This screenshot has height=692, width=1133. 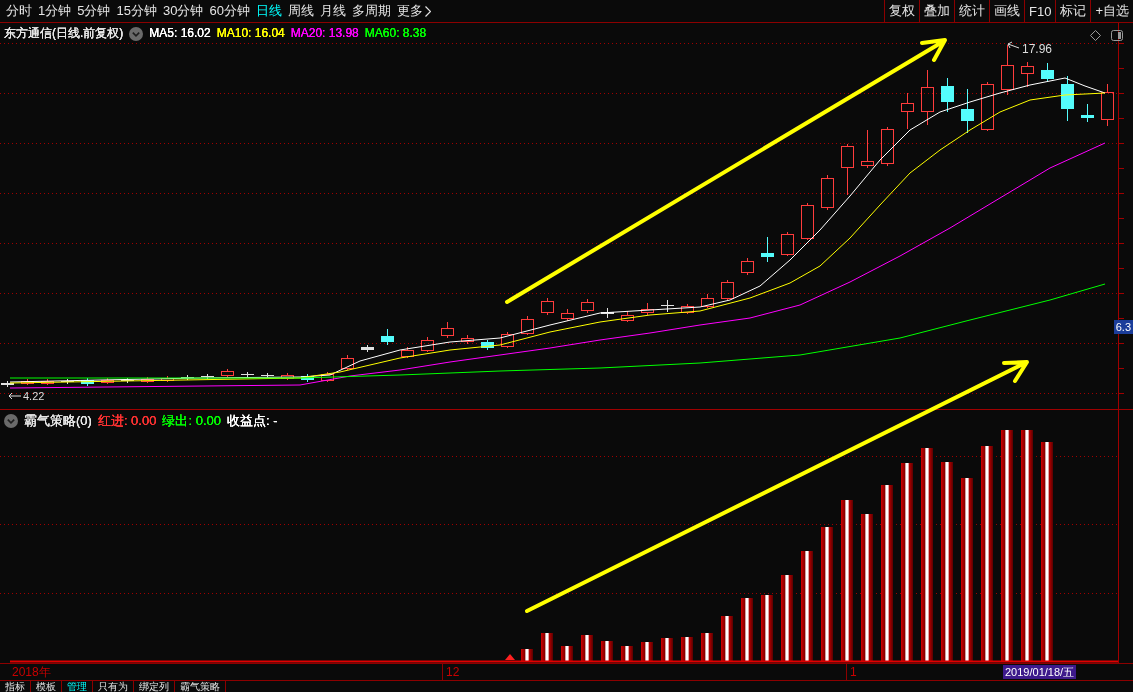 What do you see at coordinates (371, 11) in the screenshot?
I see `period-tab: 多周期` at bounding box center [371, 11].